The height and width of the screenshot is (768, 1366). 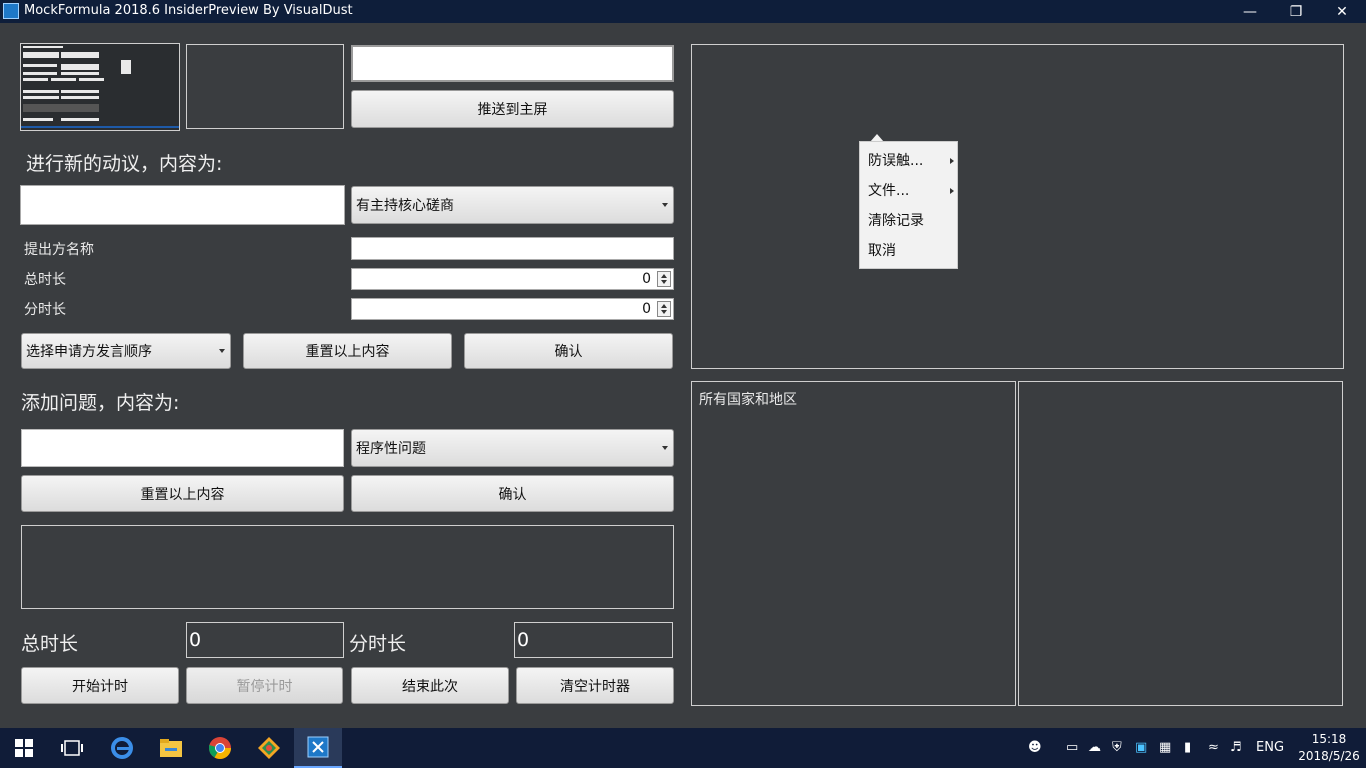 What do you see at coordinates (391, 449) in the screenshot?
I see `question-type-value: 程序性问题` at bounding box center [391, 449].